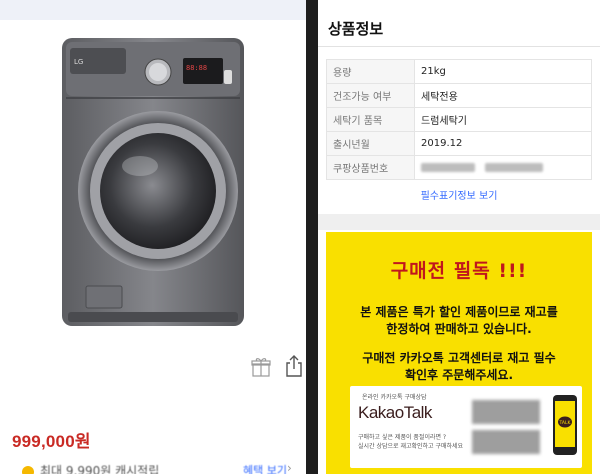 Image resolution: width=600 pixels, height=474 pixels. What do you see at coordinates (394, 397) in the screenshot?
I see `kakao-caption: 온라인 카카오톡 구매상담` at bounding box center [394, 397].